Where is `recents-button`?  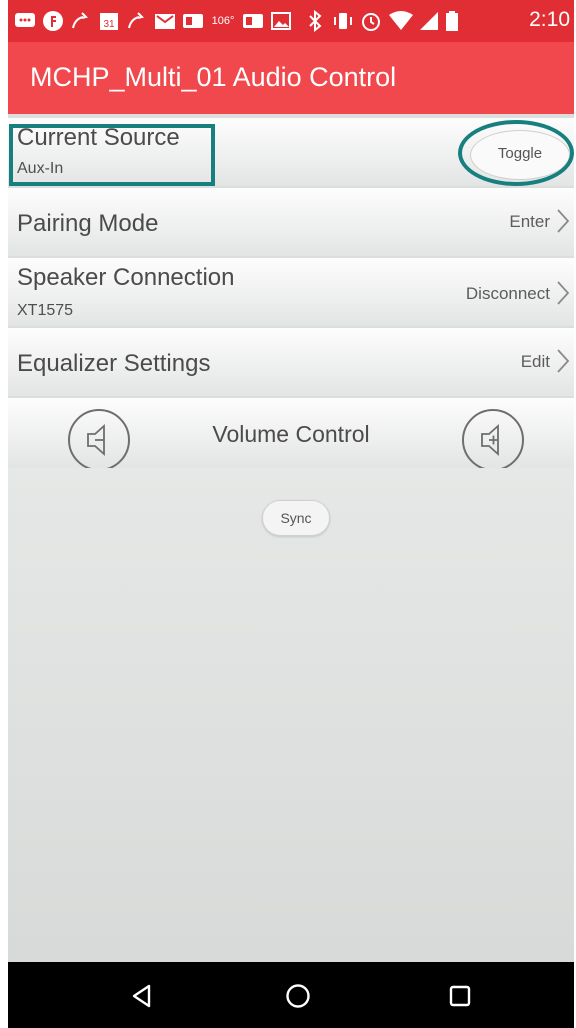
recents-button is located at coordinates (460, 996).